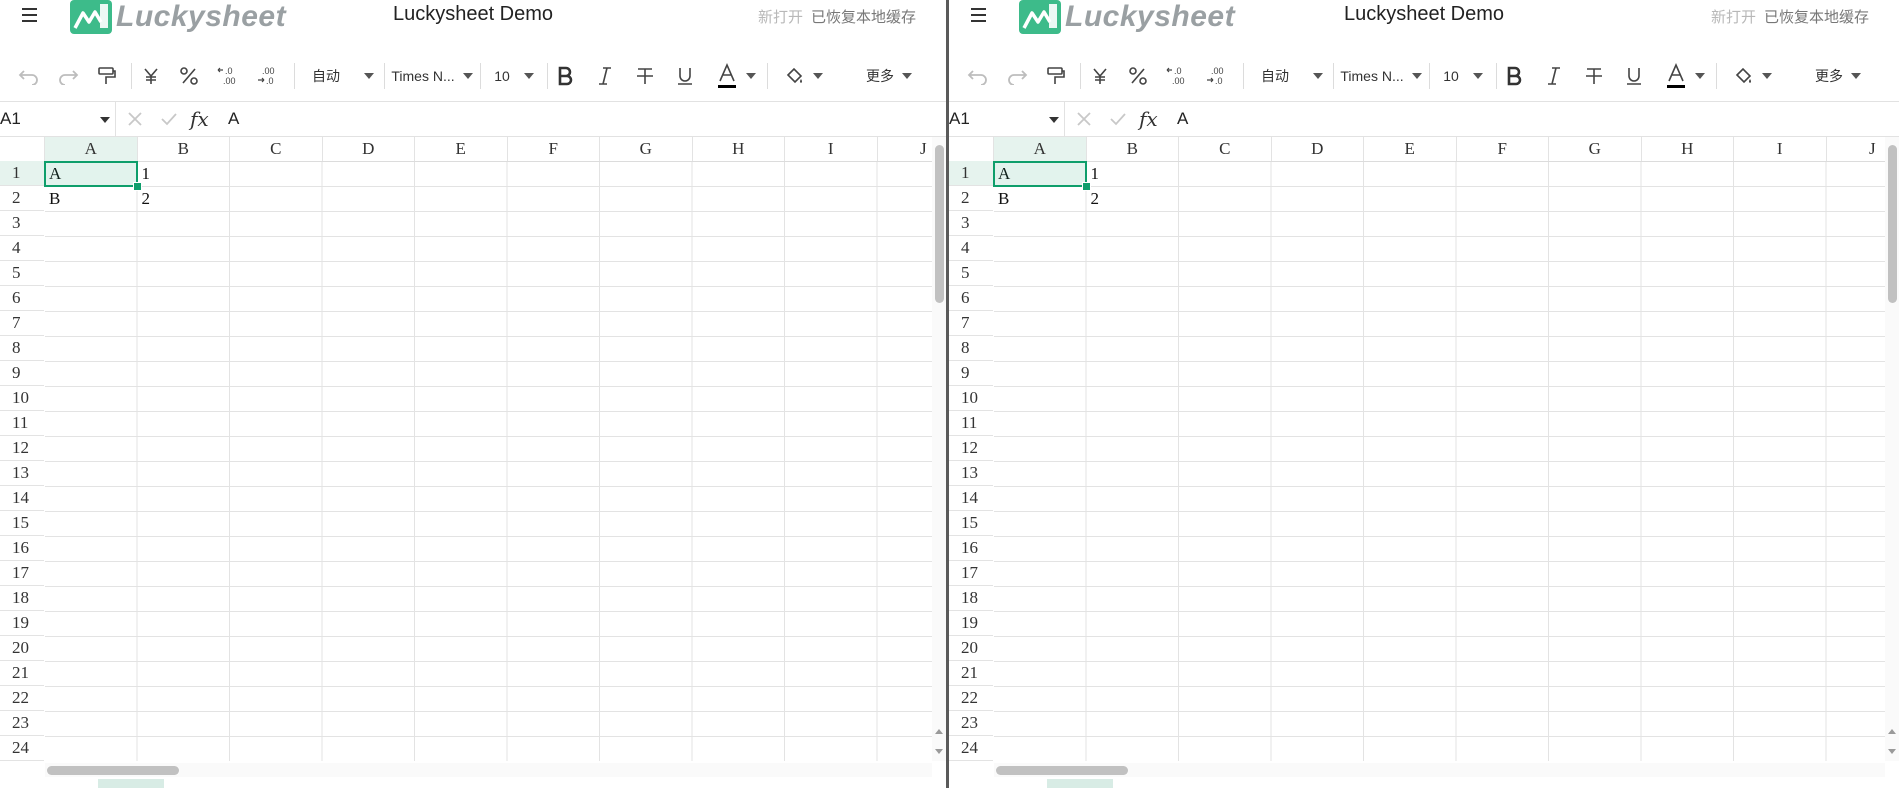 Image resolution: width=1899 pixels, height=788 pixels. Describe the element at coordinates (22, 223) in the screenshot. I see `row-header-3: 3` at that location.